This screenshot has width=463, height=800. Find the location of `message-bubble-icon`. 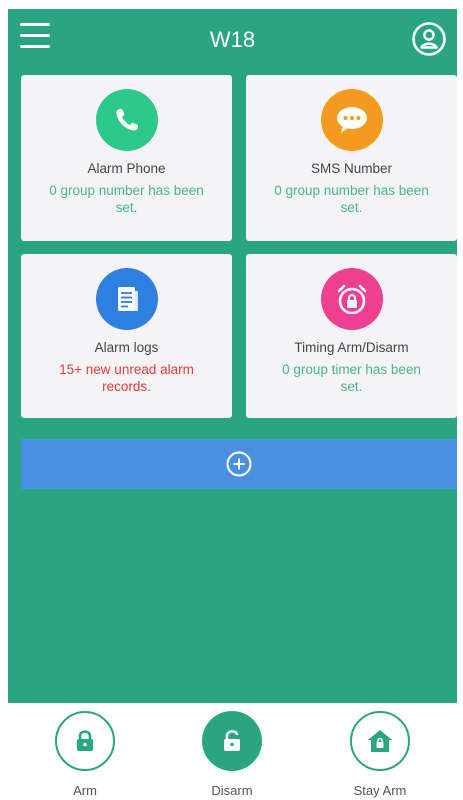

message-bubble-icon is located at coordinates (351, 120).